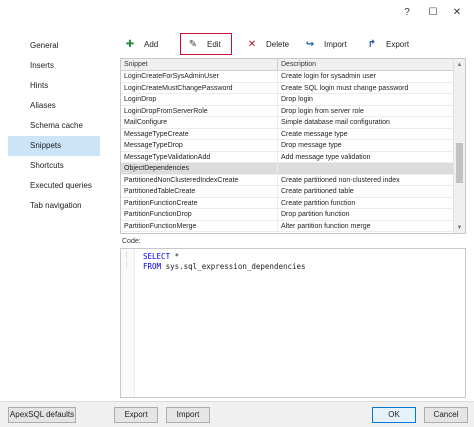  I want to click on code-label: Code:, so click(131, 241).